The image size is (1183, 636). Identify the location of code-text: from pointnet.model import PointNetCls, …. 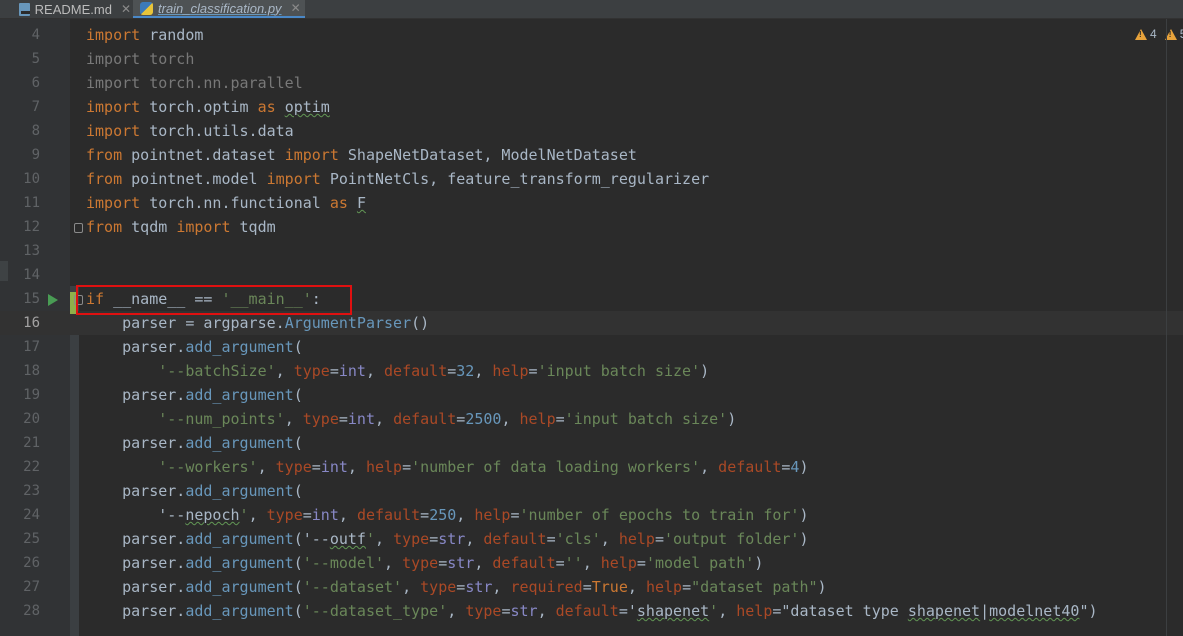
(397, 179).